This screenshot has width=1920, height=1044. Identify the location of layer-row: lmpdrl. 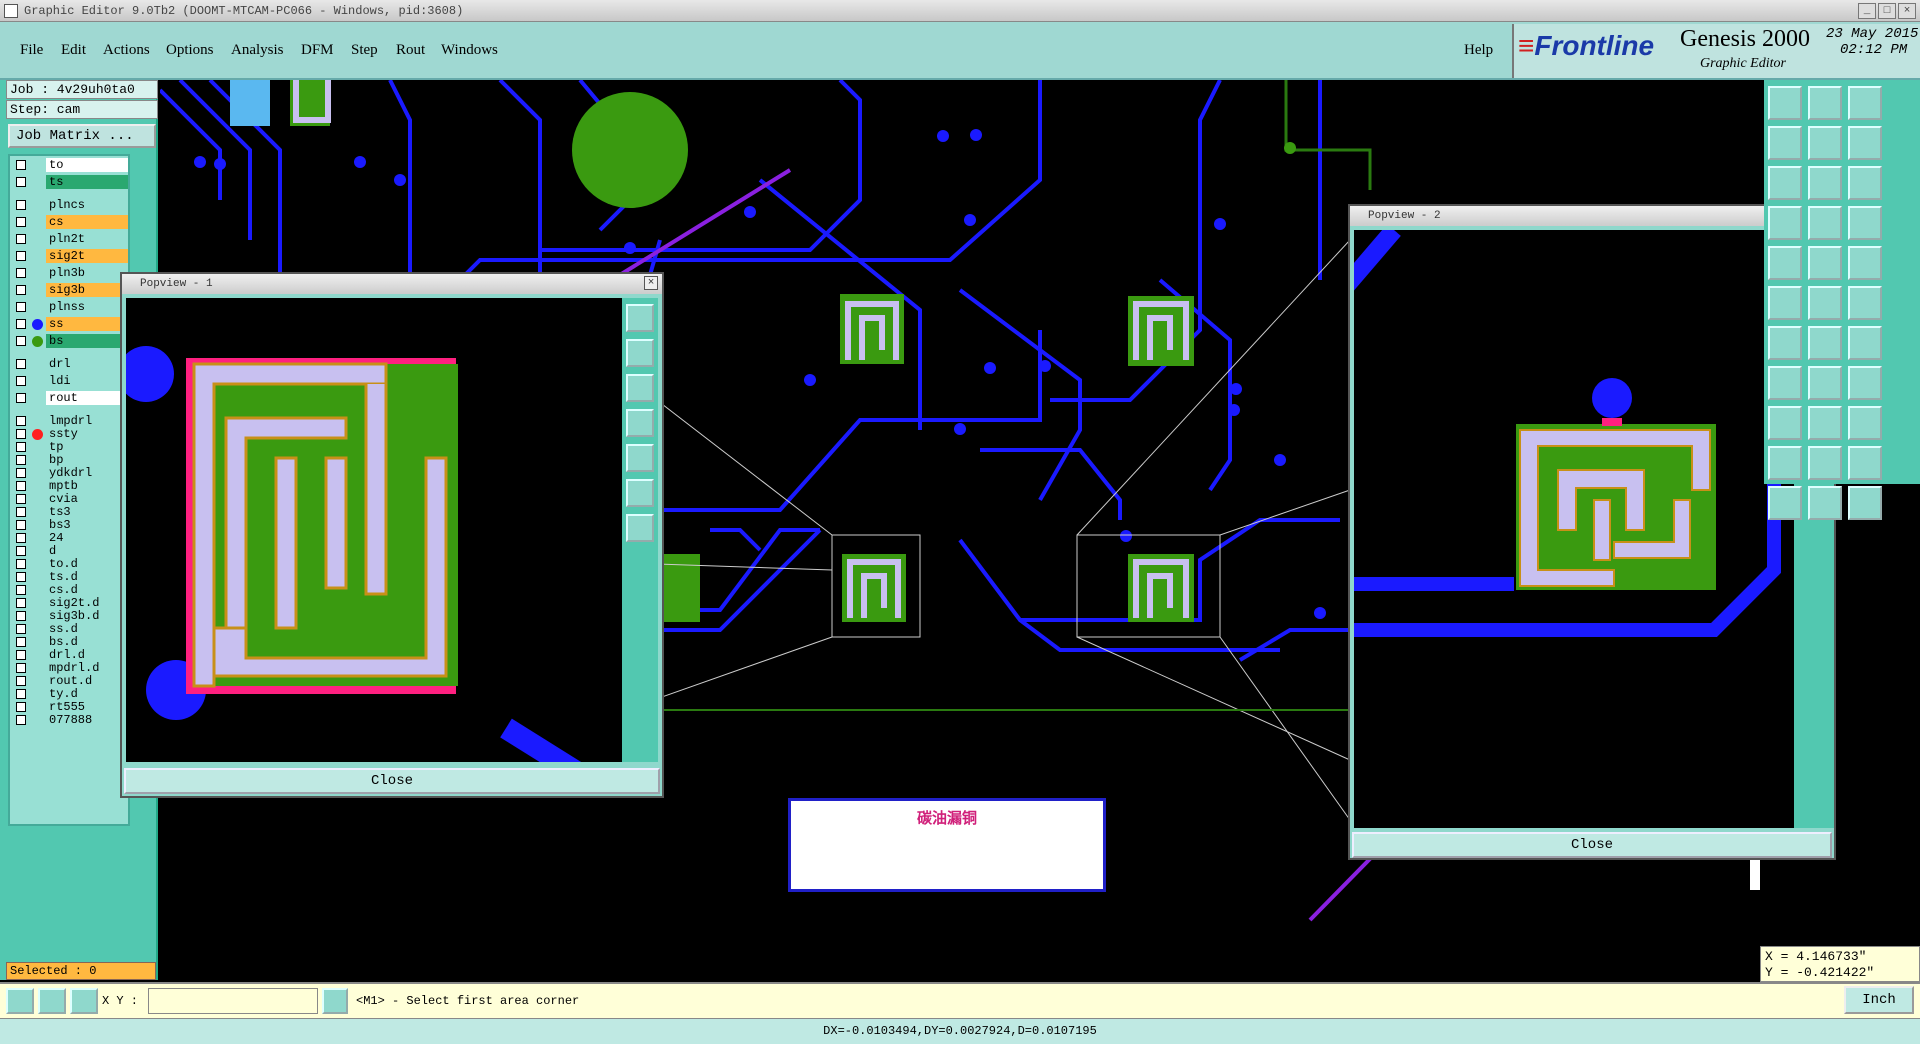
(70, 421).